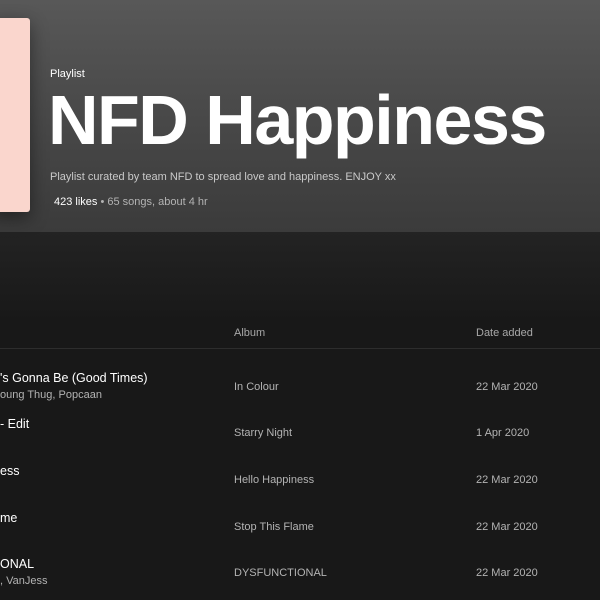 Image resolution: width=600 pixels, height=600 pixels. Describe the element at coordinates (14, 424) in the screenshot. I see `track-title: - Edit` at that location.